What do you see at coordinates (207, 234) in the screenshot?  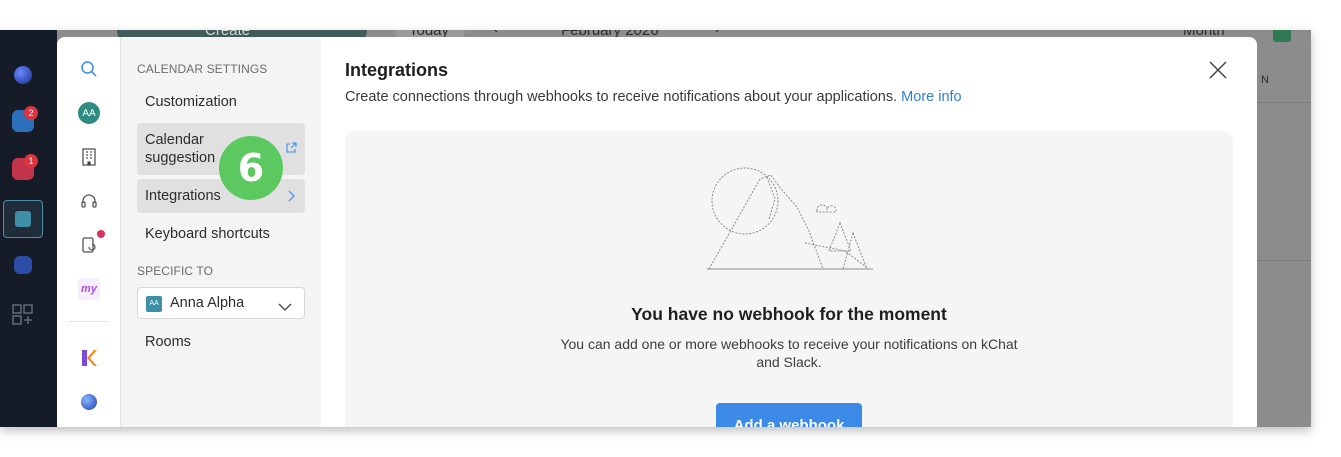 I see `nav-item-label: Keyboard shortcuts` at bounding box center [207, 234].